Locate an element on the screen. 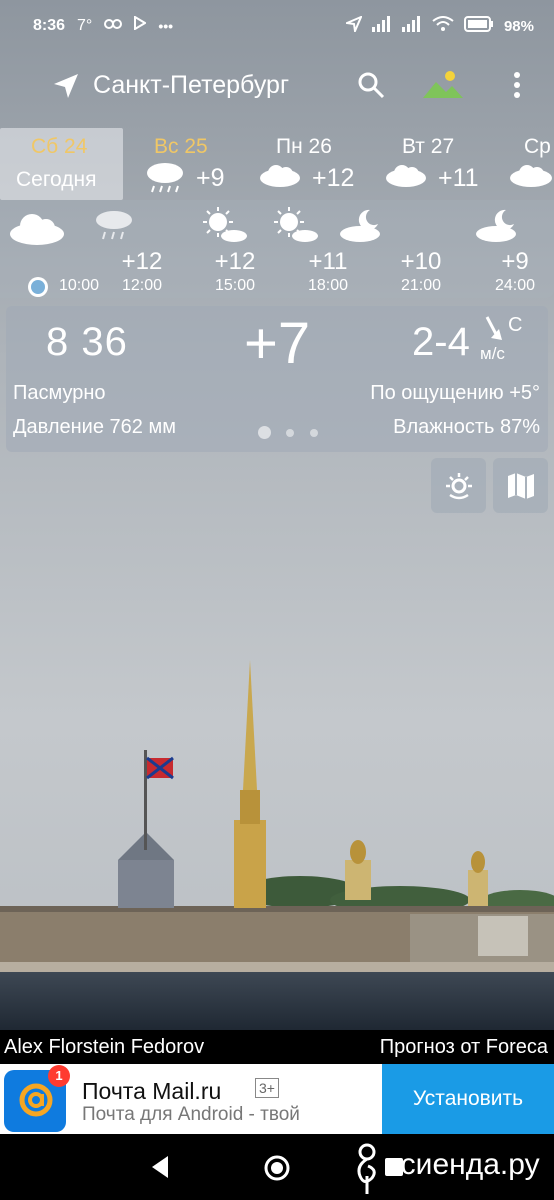 The image size is (554, 1200). map-icon is located at coordinates (521, 488).